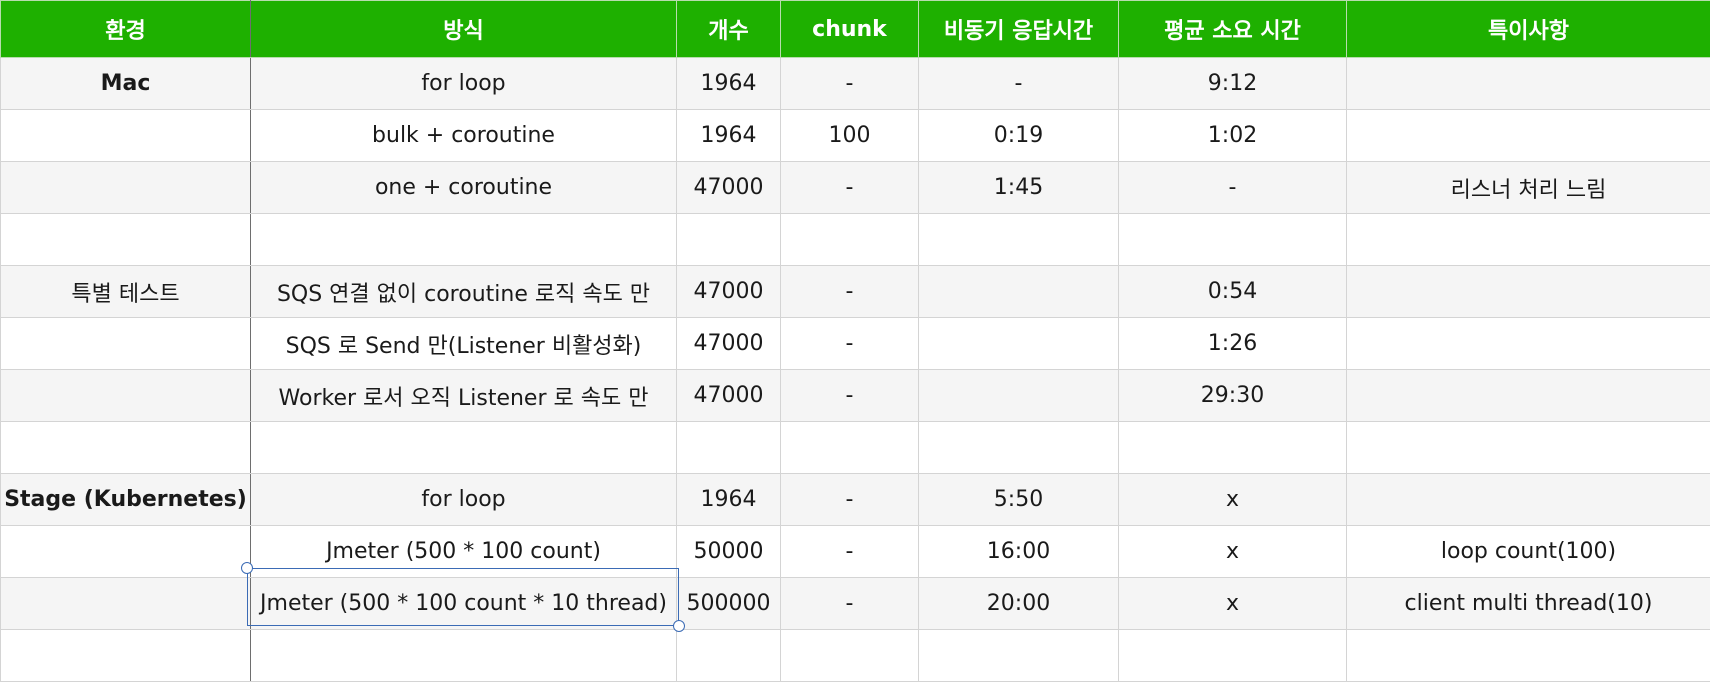  What do you see at coordinates (1019, 84) in the screenshot?
I see `cell-async-response: -` at bounding box center [1019, 84].